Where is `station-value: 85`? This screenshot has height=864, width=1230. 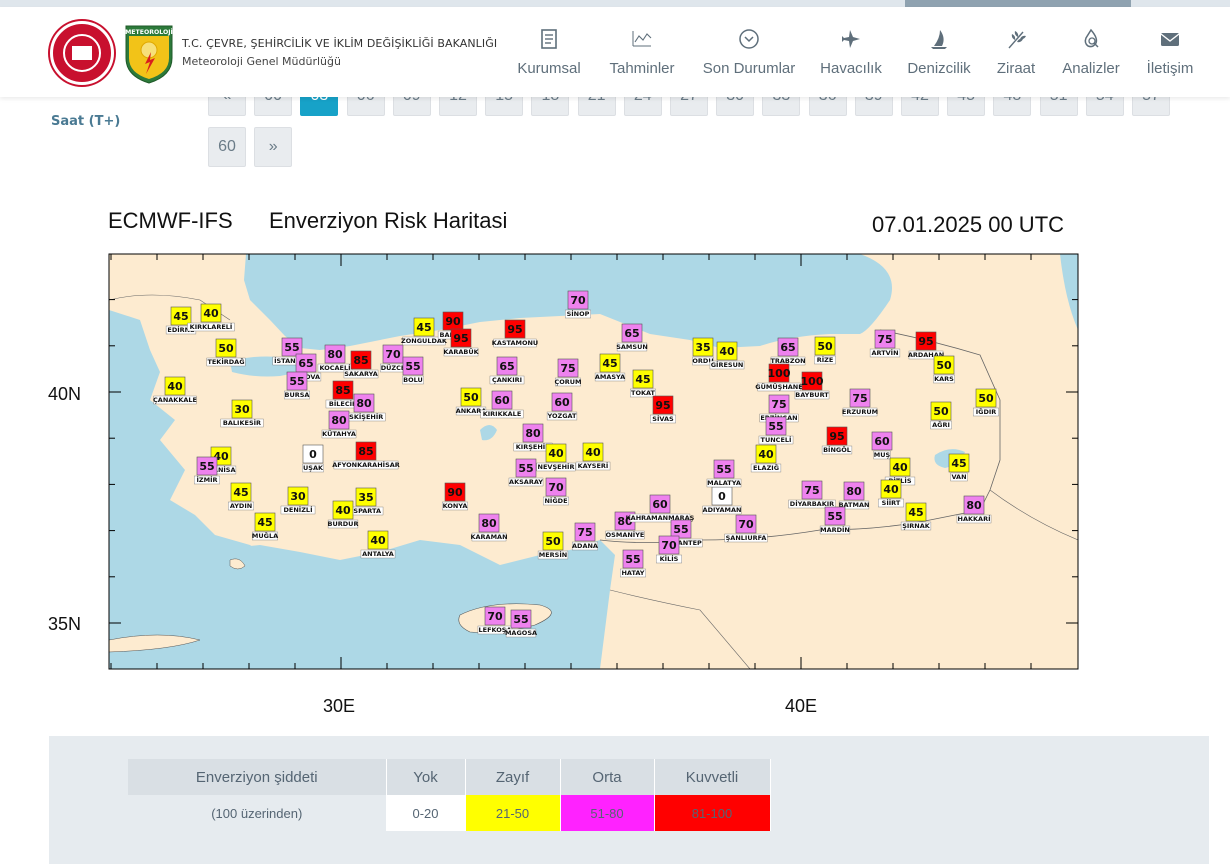 station-value: 85 is located at coordinates (360, 360).